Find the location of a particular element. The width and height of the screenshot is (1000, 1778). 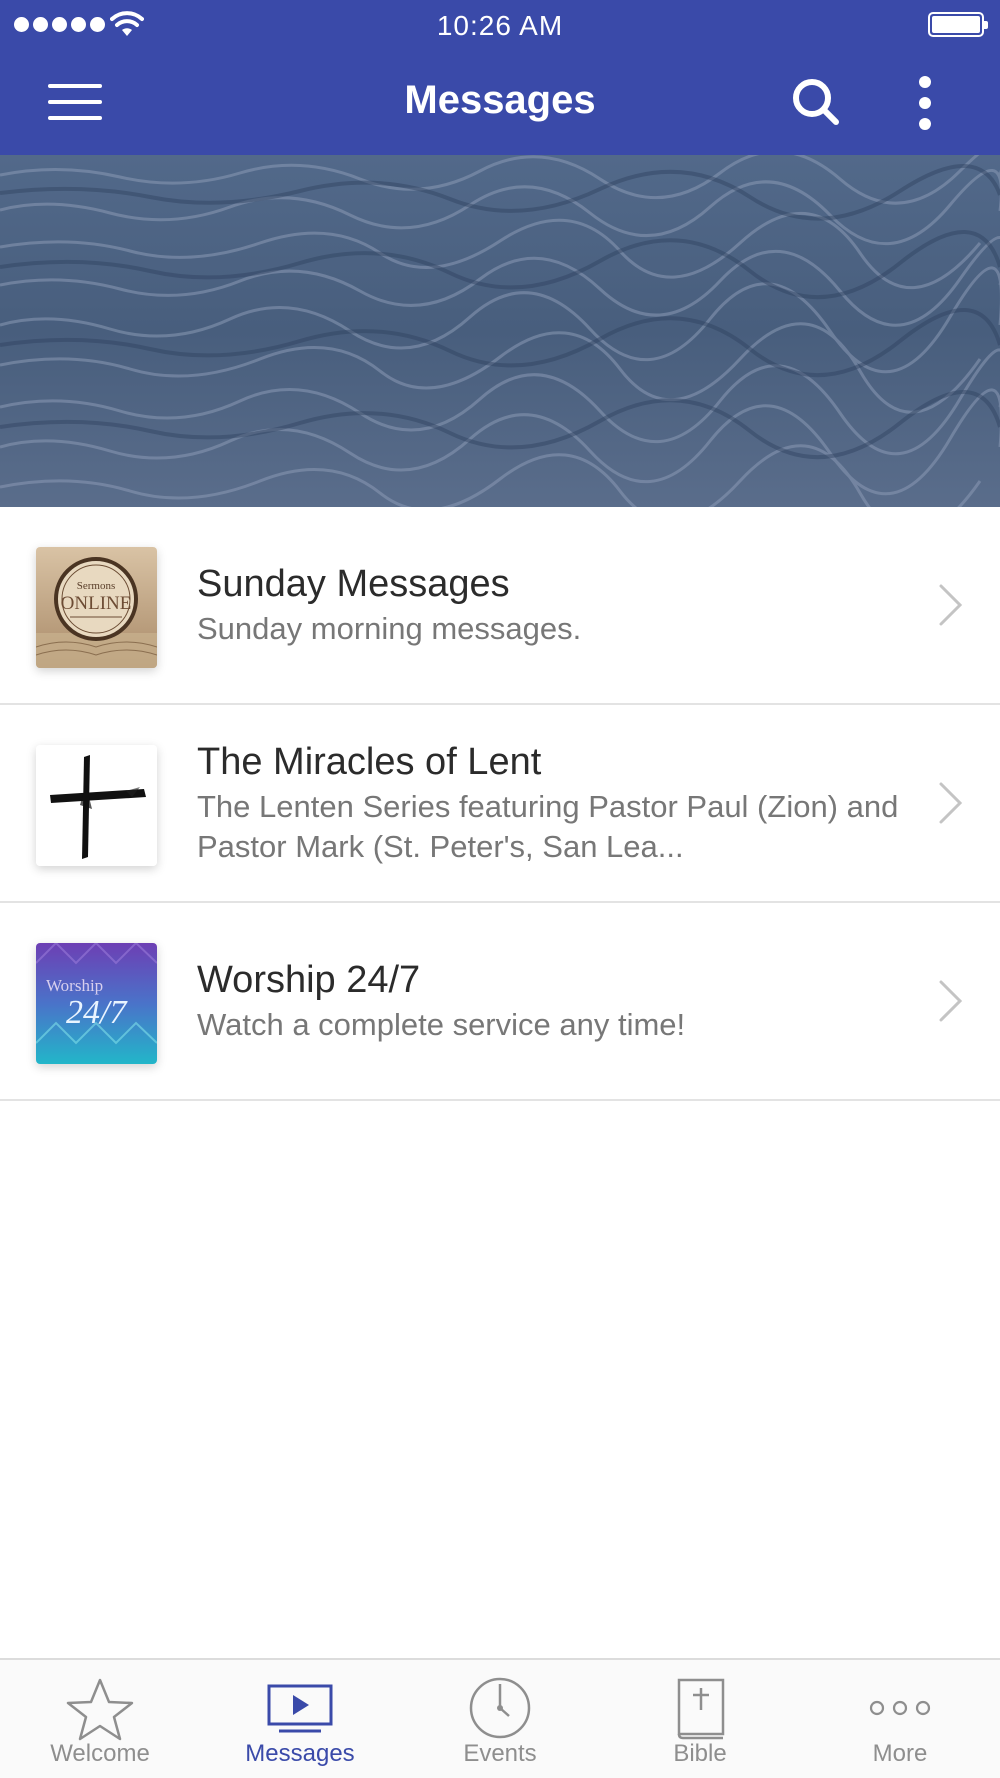

tab-label: Messages is located at coordinates (300, 1753).